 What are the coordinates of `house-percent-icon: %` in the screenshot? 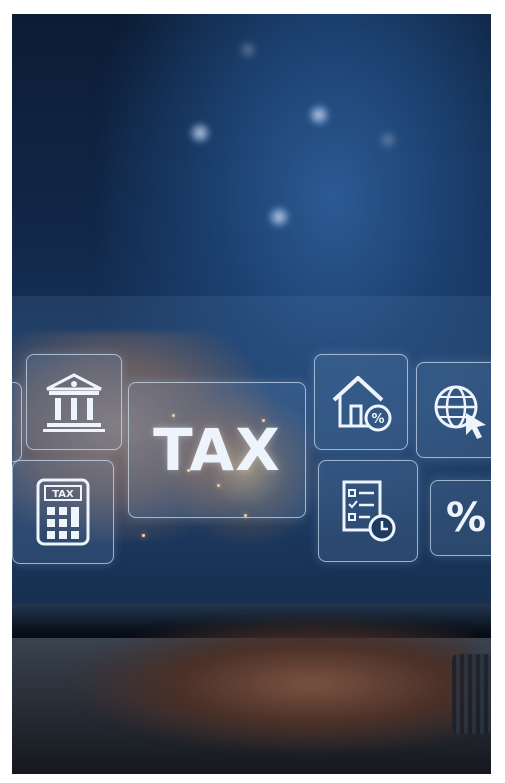 It's located at (362, 404).